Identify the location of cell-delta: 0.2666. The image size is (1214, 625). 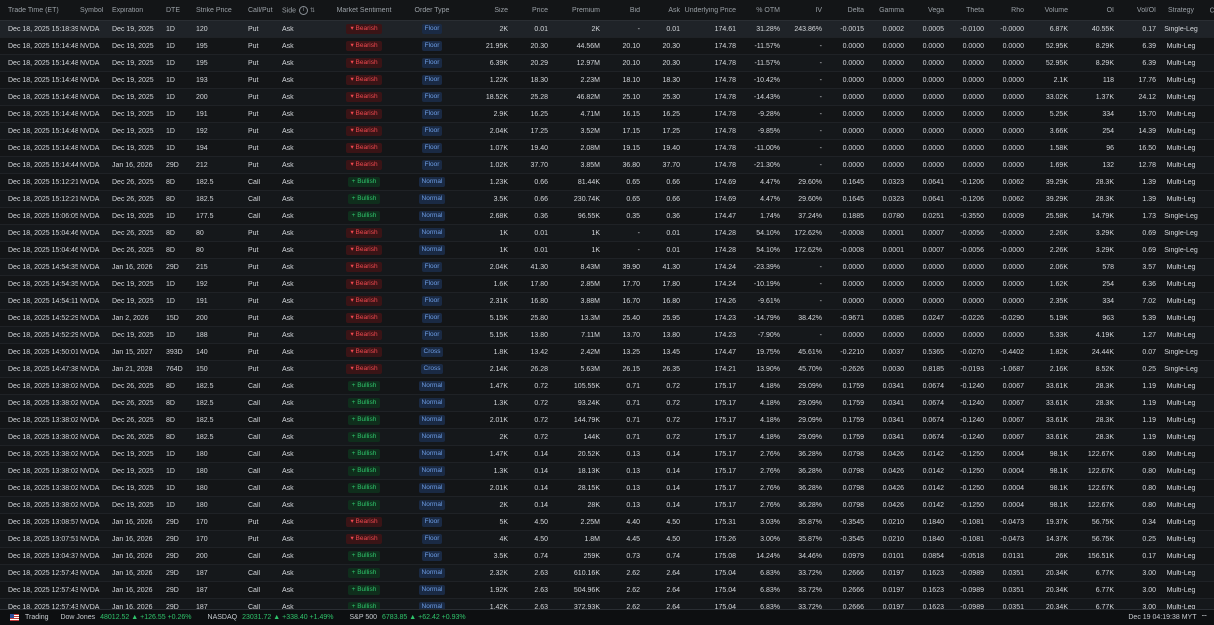
(853, 590).